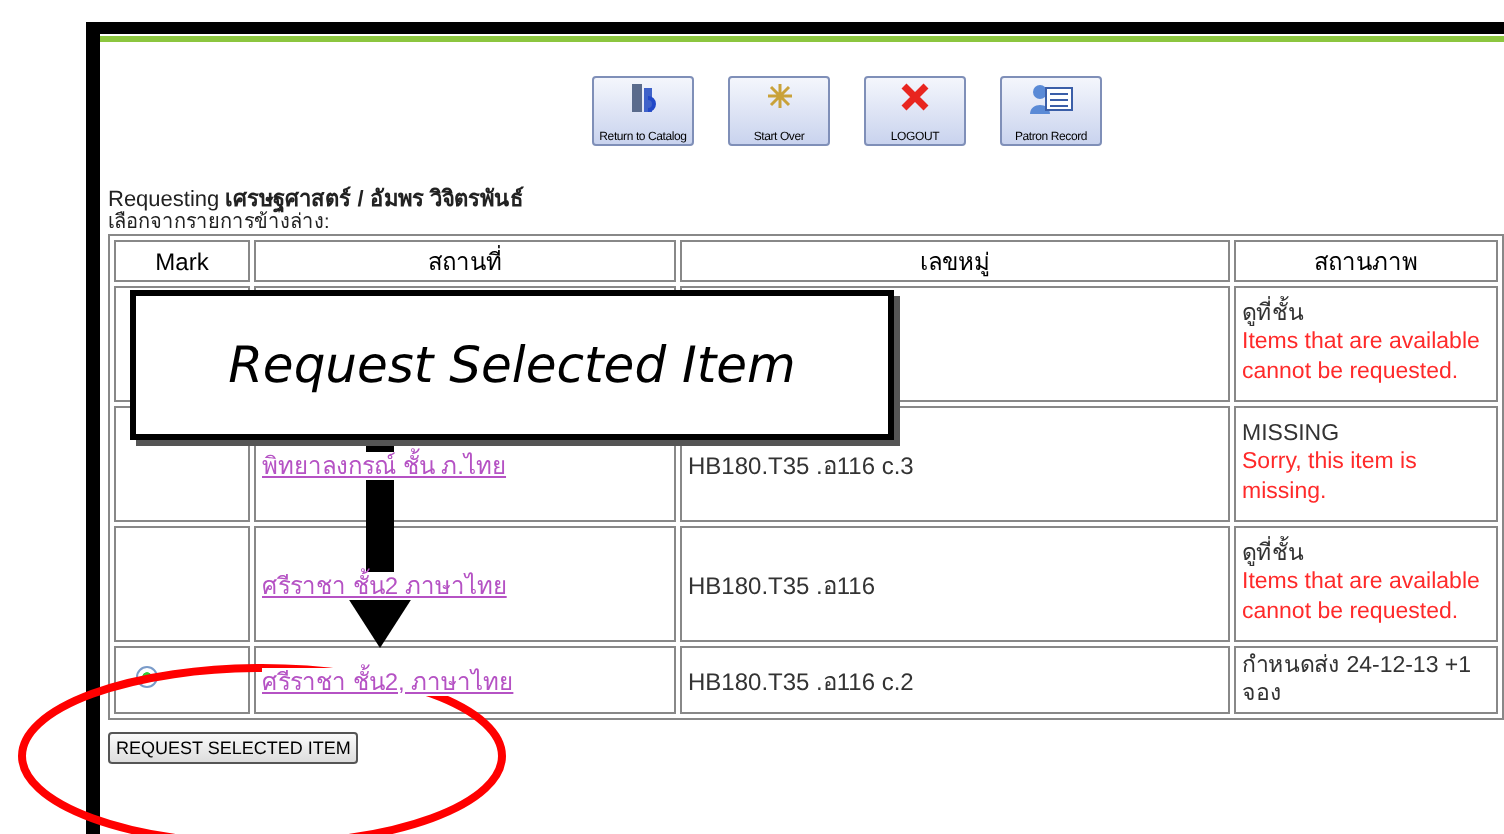  What do you see at coordinates (1292, 434) in the screenshot?
I see `status-text: MISSING` at bounding box center [1292, 434].